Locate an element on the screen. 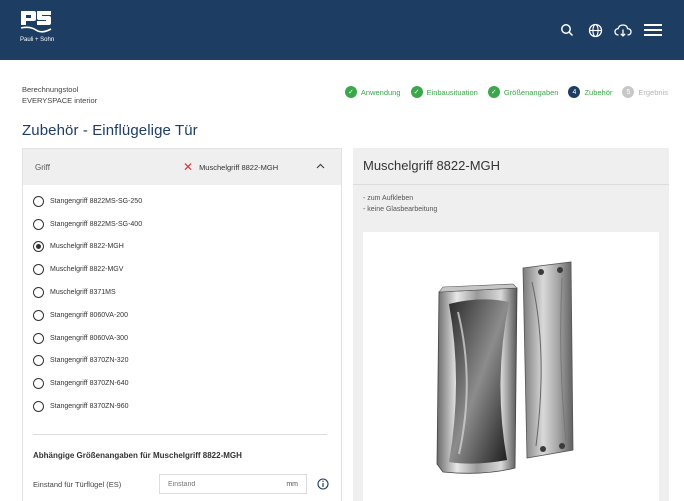 The width and height of the screenshot is (684, 501). griff-accordion-header: Griff ✕ Muschelgriff 8822-MGH is located at coordinates (182, 167).